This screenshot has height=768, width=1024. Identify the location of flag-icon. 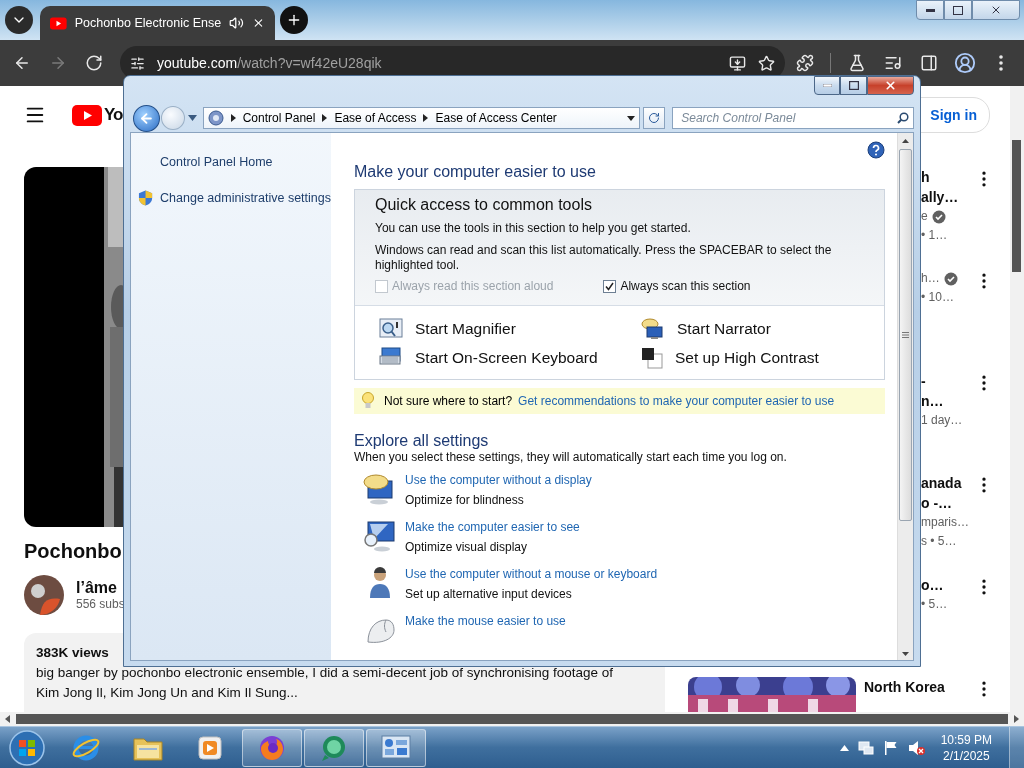
(890, 747).